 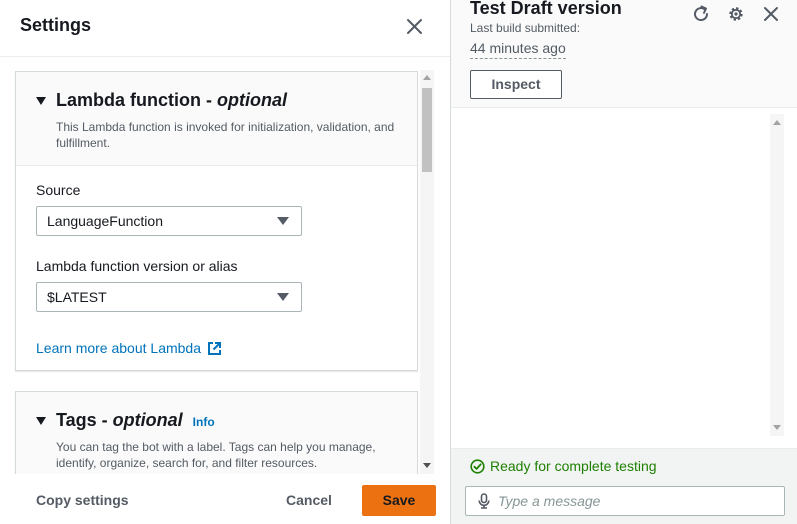 What do you see at coordinates (137, 266) in the screenshot?
I see `version-label: Lambda function version or alias` at bounding box center [137, 266].